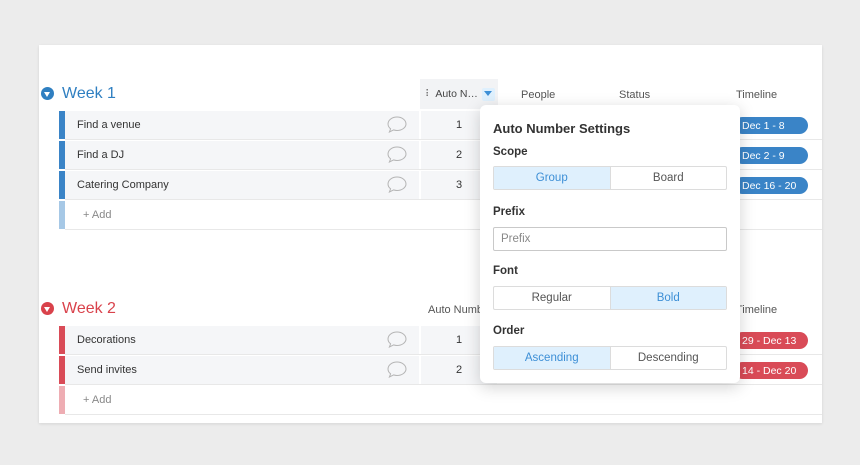 This screenshot has height=465, width=860. What do you see at coordinates (538, 95) in the screenshot?
I see `column-header-people: People` at bounding box center [538, 95].